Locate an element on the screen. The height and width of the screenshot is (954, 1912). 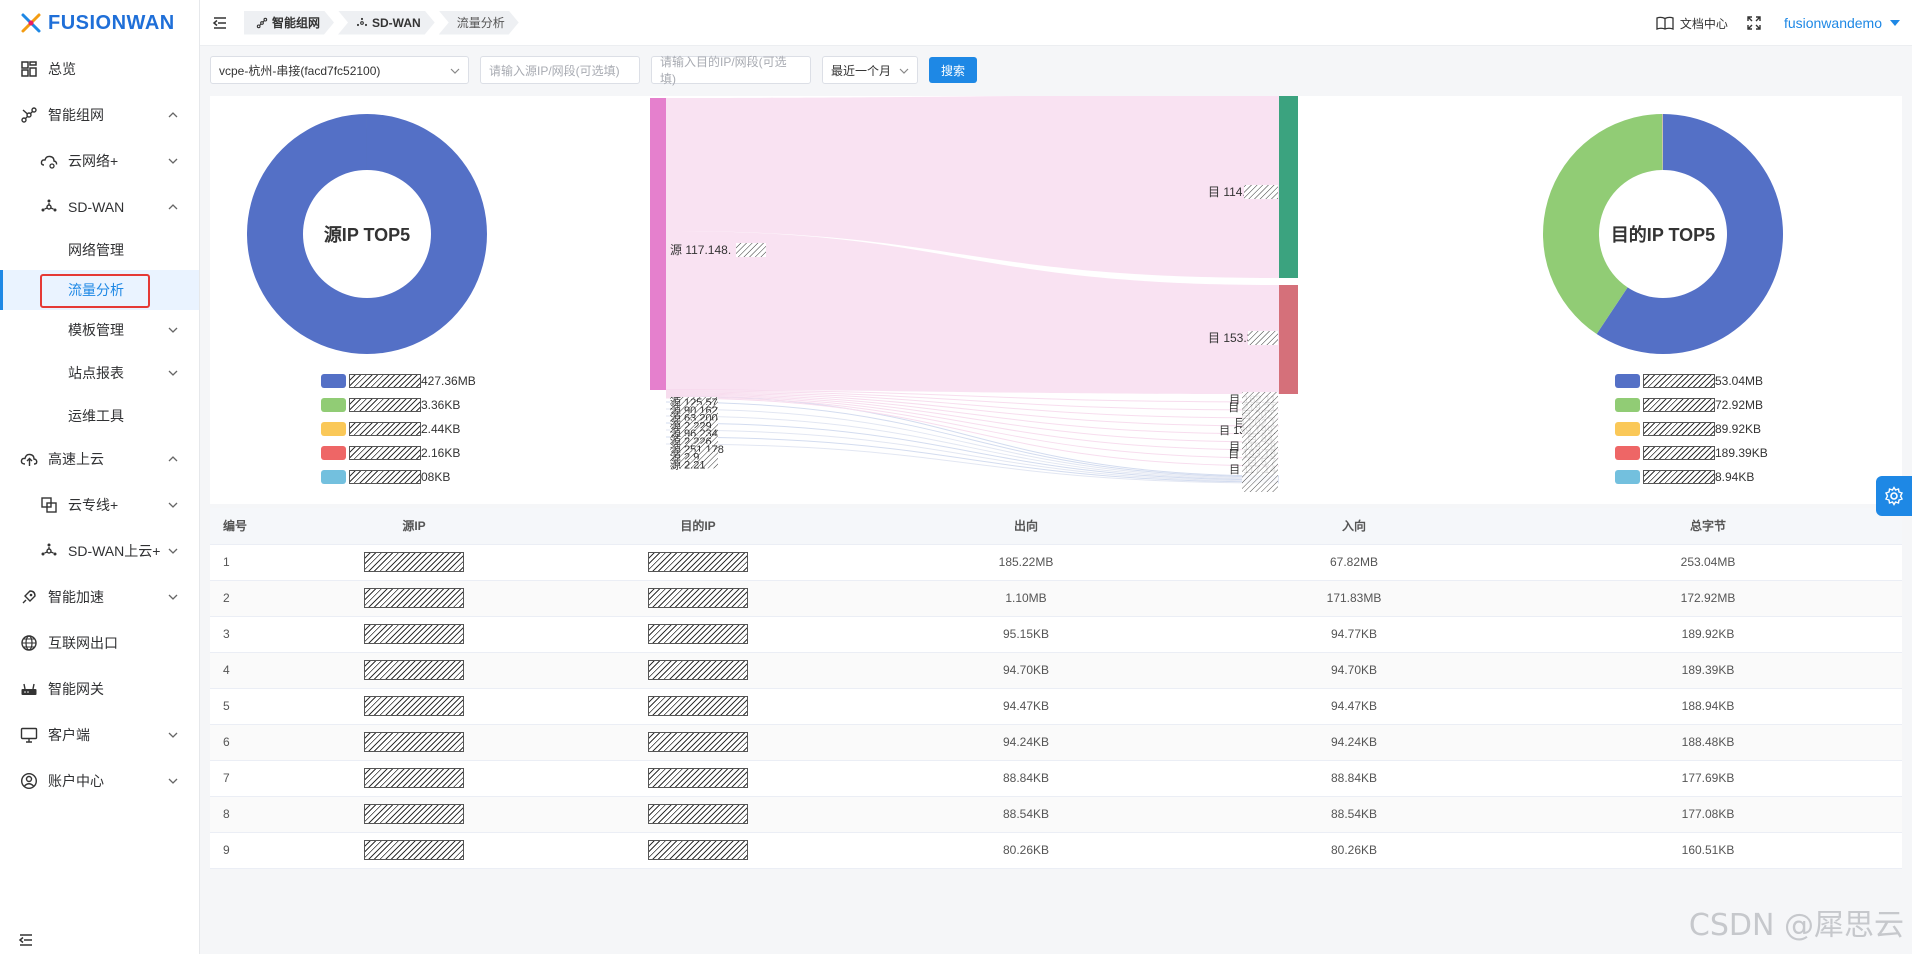
sidebar-item-smart-gateway: 智能网关 is located at coordinates (99, 689).